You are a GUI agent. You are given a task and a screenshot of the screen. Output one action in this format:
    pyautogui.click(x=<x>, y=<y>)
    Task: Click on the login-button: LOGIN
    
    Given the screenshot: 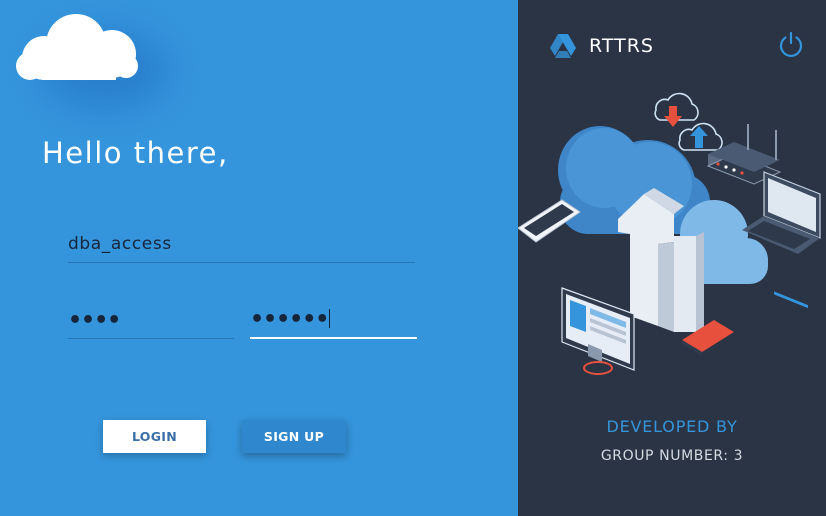 What is the action you would take?
    pyautogui.click(x=154, y=436)
    